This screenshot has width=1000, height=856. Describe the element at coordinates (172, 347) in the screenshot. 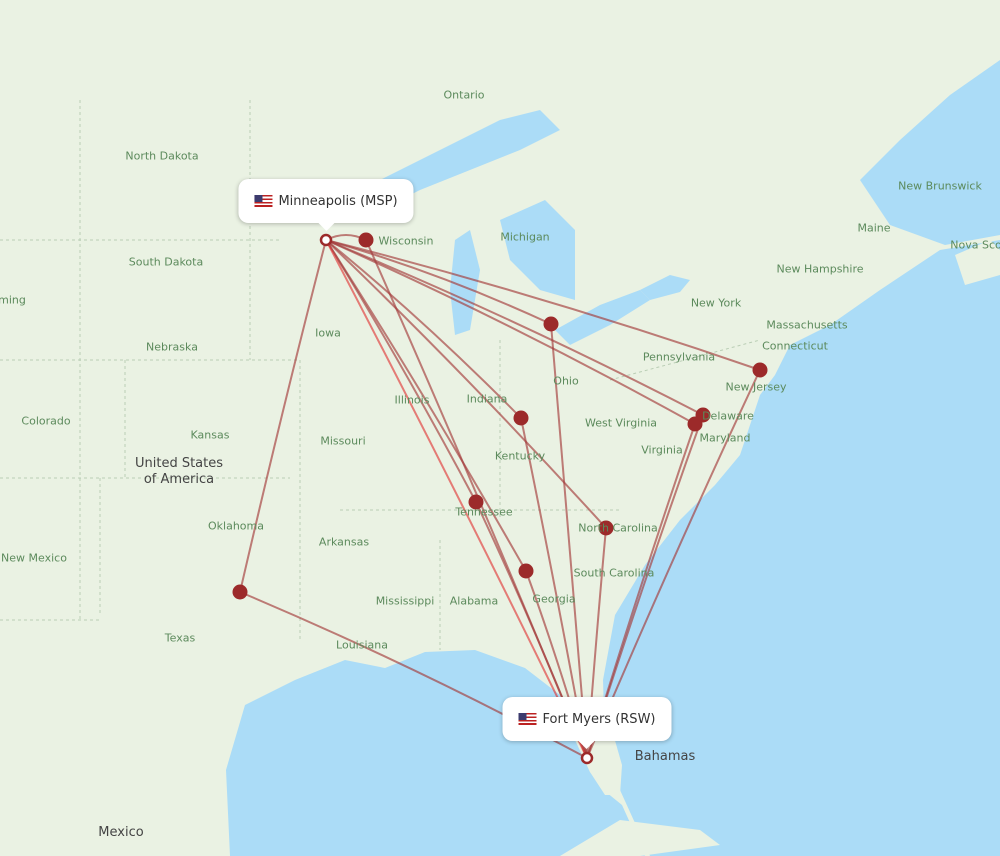

I see `label-nebraska: Nebraska` at that location.